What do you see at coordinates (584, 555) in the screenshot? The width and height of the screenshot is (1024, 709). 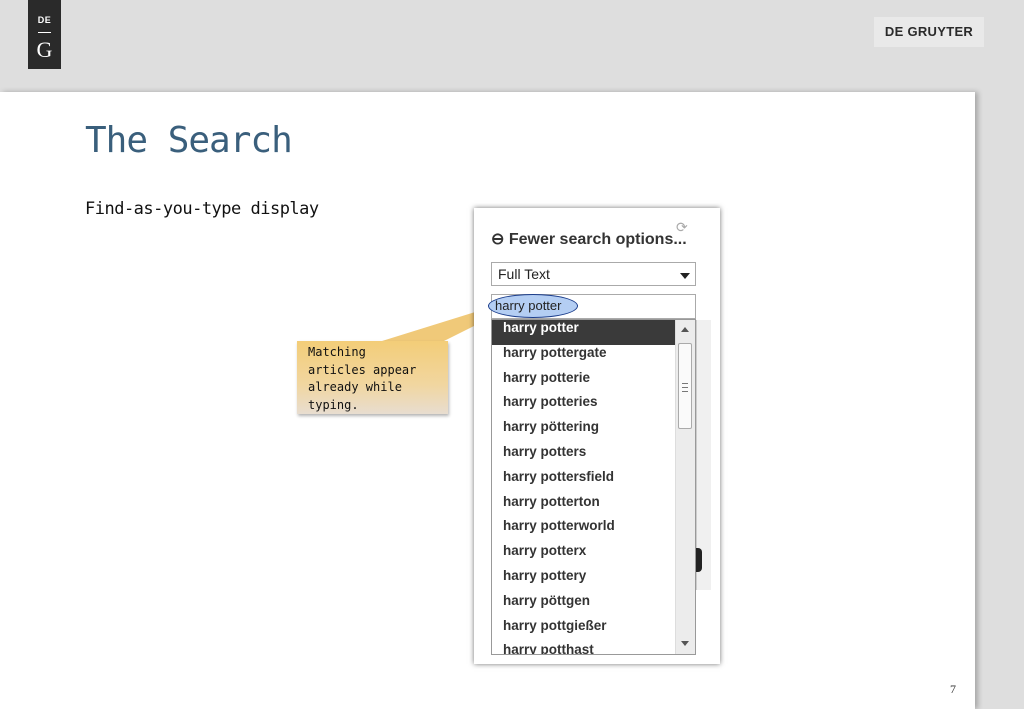 I see `suggestion-item: harry potterx` at bounding box center [584, 555].